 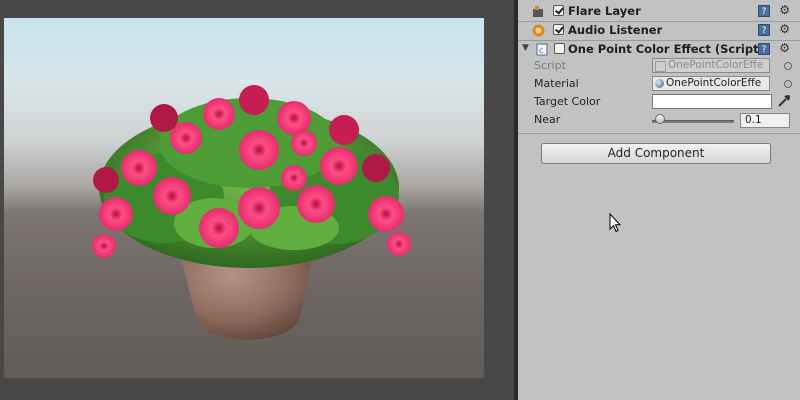 What do you see at coordinates (659, 83) in the screenshot?
I see `material-sphere-icon` at bounding box center [659, 83].